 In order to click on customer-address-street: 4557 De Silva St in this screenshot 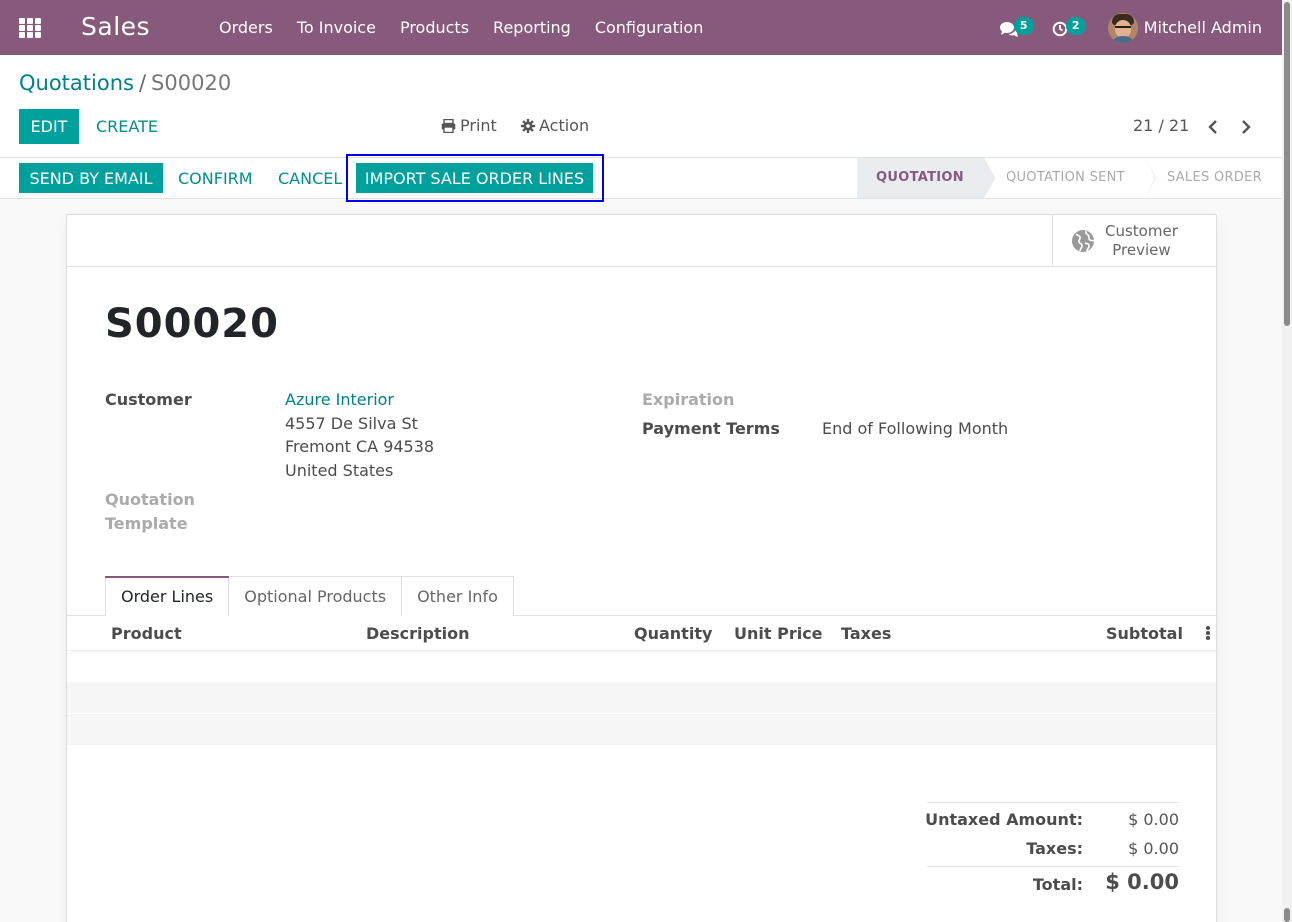, I will do `click(351, 423)`.